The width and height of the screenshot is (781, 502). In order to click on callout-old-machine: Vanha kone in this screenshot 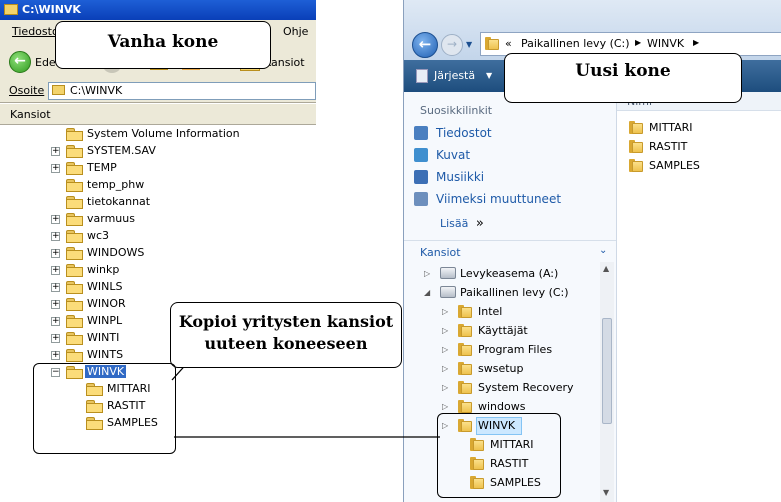, I will do `click(163, 45)`.